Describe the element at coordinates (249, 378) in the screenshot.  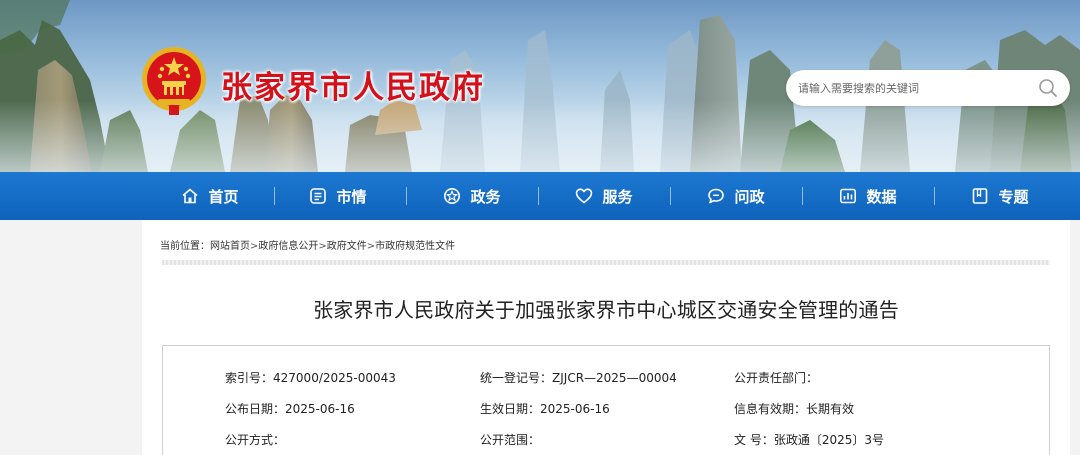
I see `meta-label: 索引号：` at that location.